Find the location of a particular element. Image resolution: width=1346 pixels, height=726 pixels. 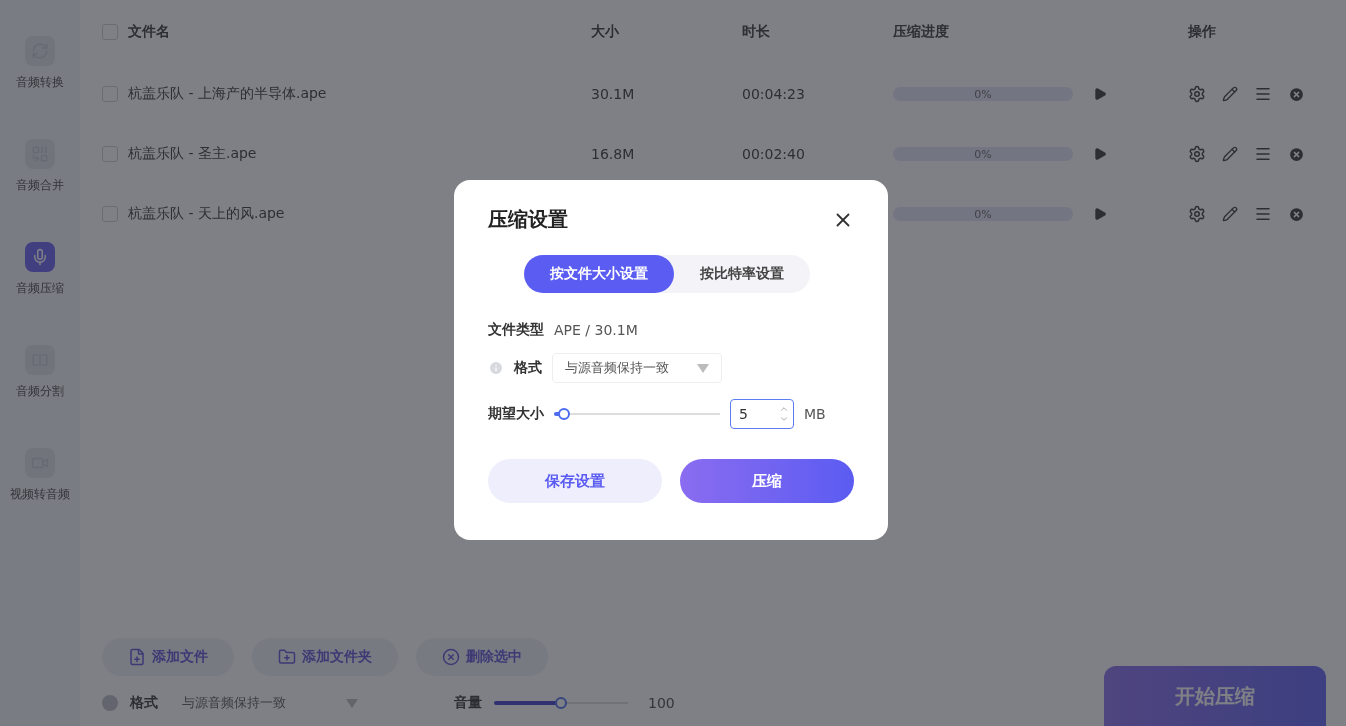

volume-label: 音量 is located at coordinates (468, 703).